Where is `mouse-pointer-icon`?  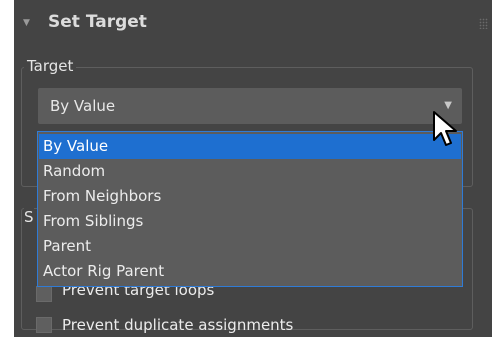 mouse-pointer-icon is located at coordinates (445, 128).